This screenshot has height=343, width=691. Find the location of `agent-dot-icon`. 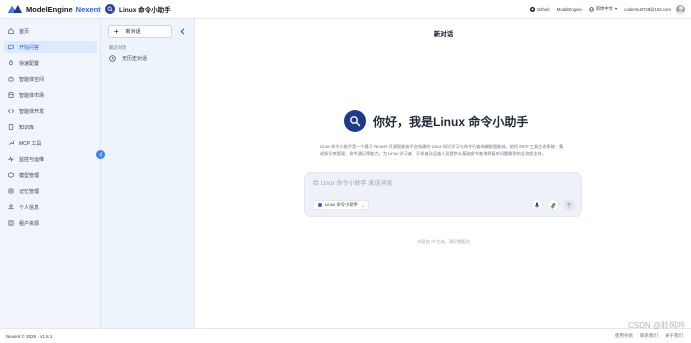

agent-dot-icon is located at coordinates (320, 205).